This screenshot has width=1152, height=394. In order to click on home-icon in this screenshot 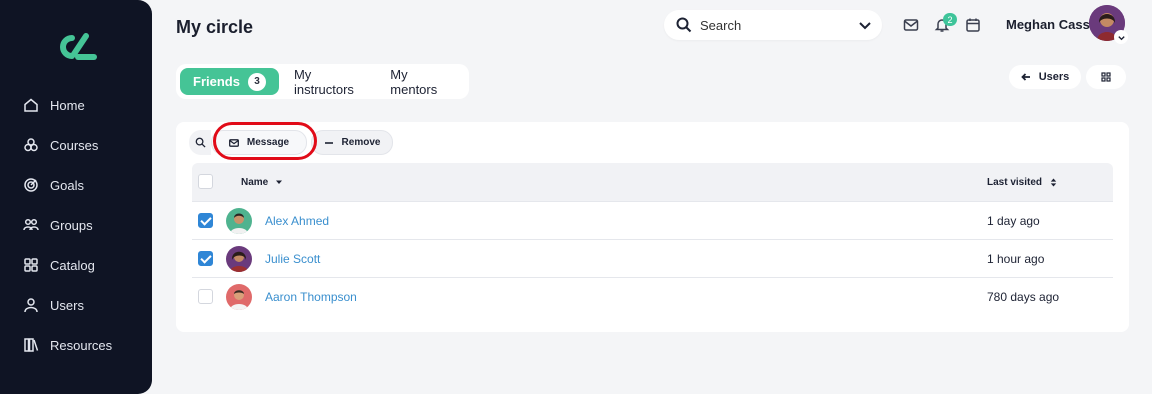, I will do `click(31, 105)`.